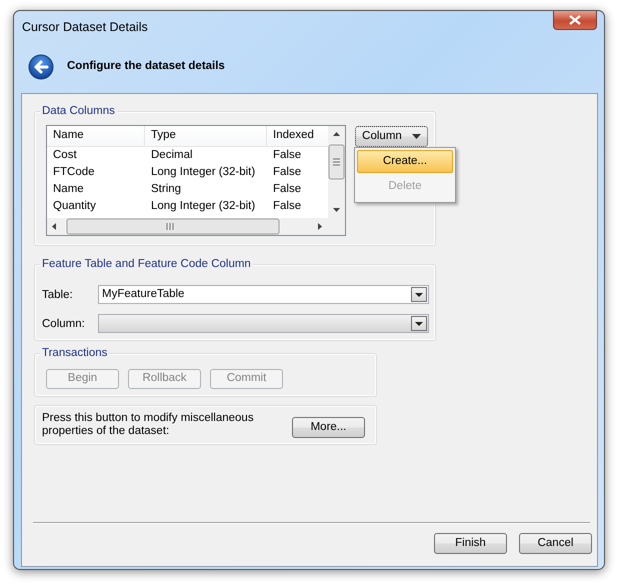  I want to click on window-title: Cursor Dataset Details, so click(85, 27).